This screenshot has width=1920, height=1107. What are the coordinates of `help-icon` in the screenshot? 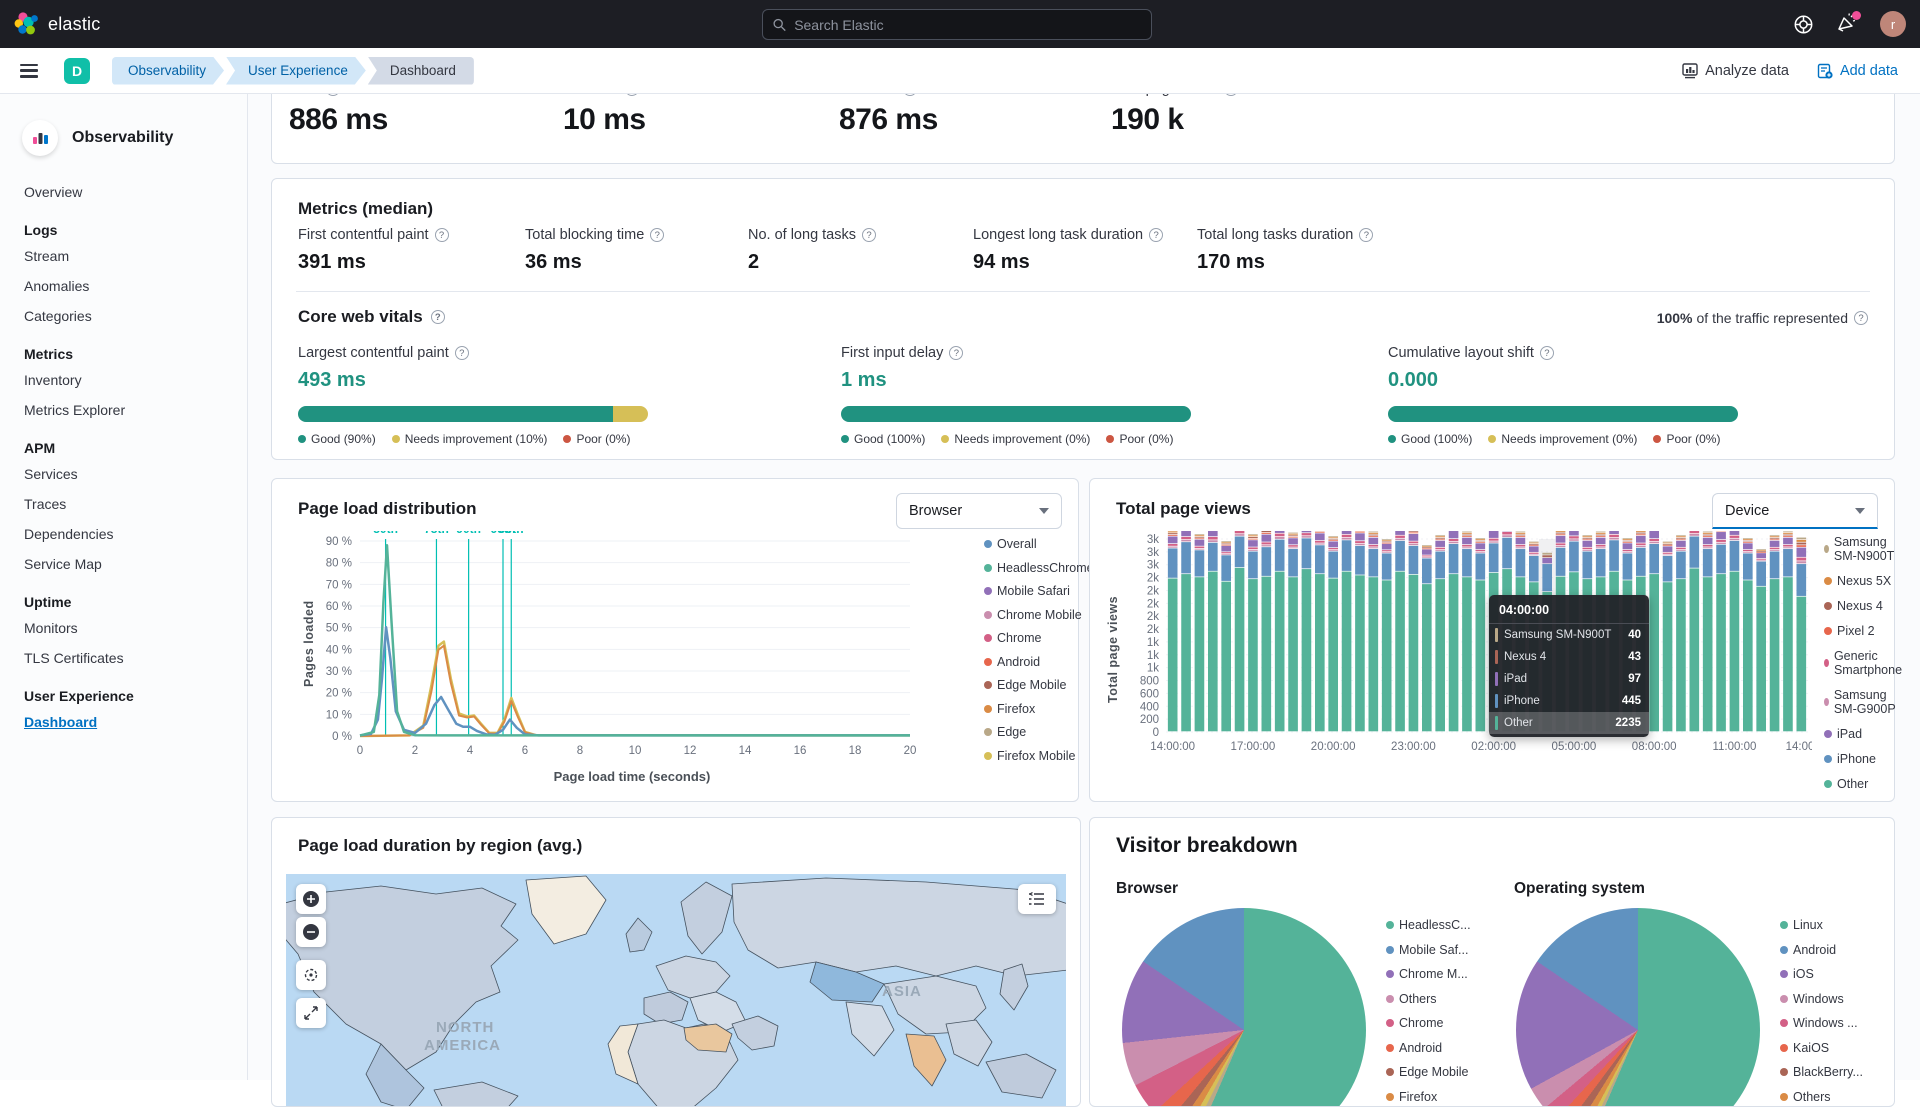 It's located at (1803, 24).